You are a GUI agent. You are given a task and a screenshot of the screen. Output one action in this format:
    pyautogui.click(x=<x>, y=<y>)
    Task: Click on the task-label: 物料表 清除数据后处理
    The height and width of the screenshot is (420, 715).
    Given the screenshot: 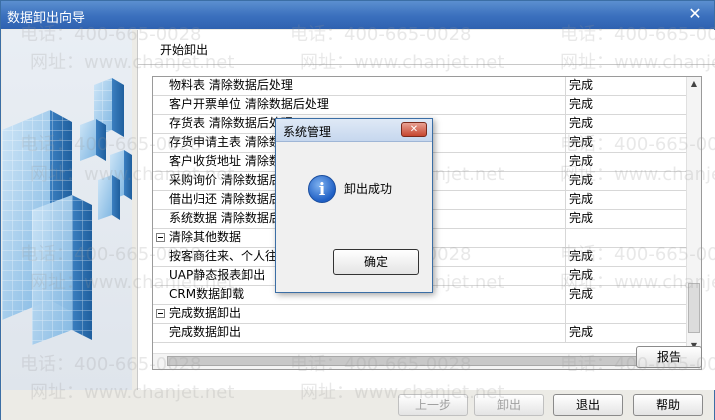 What is the action you would take?
    pyautogui.click(x=231, y=85)
    